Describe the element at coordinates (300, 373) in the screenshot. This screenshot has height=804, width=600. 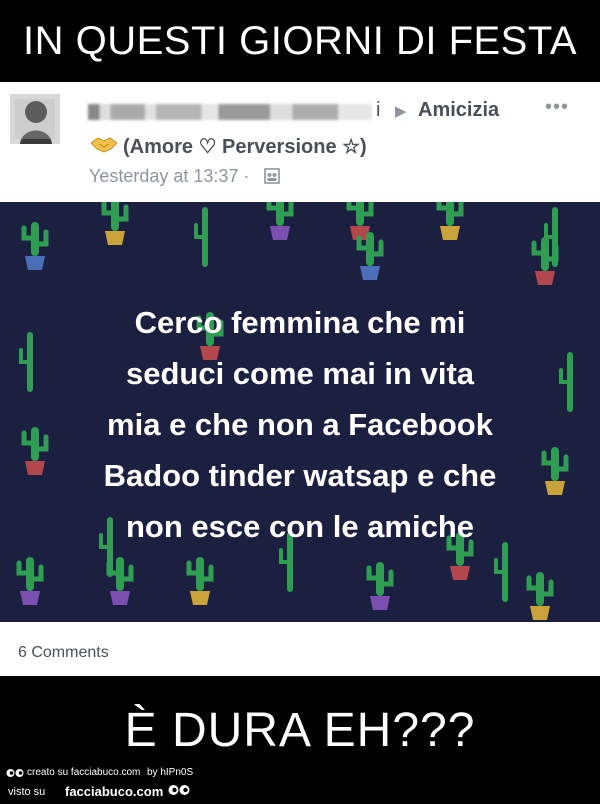
I see `post-text-line: seduci come mai in vita` at that location.